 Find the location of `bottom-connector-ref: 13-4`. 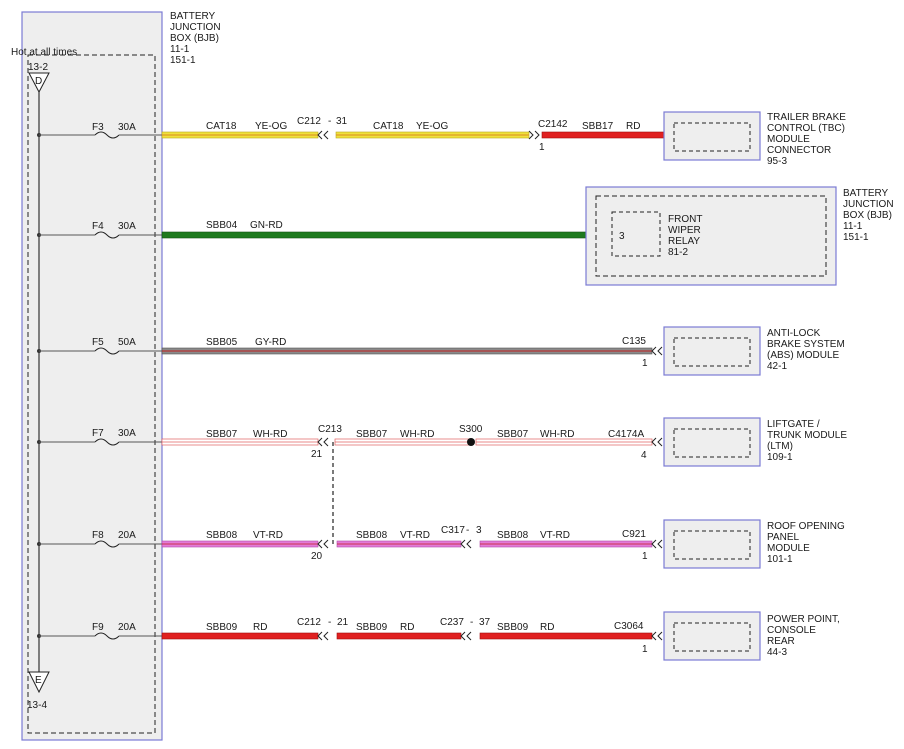

bottom-connector-ref: 13-4 is located at coordinates (37, 705).